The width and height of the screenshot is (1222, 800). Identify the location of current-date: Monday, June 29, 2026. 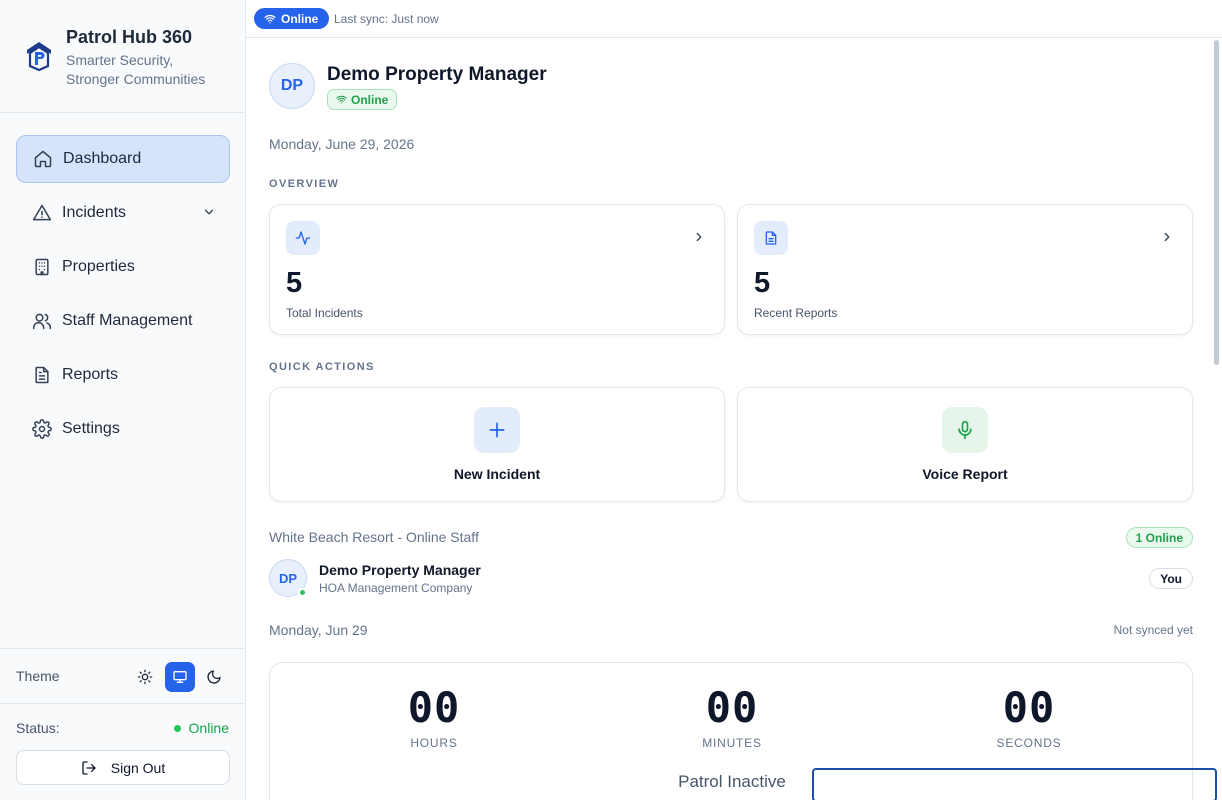
(342, 144).